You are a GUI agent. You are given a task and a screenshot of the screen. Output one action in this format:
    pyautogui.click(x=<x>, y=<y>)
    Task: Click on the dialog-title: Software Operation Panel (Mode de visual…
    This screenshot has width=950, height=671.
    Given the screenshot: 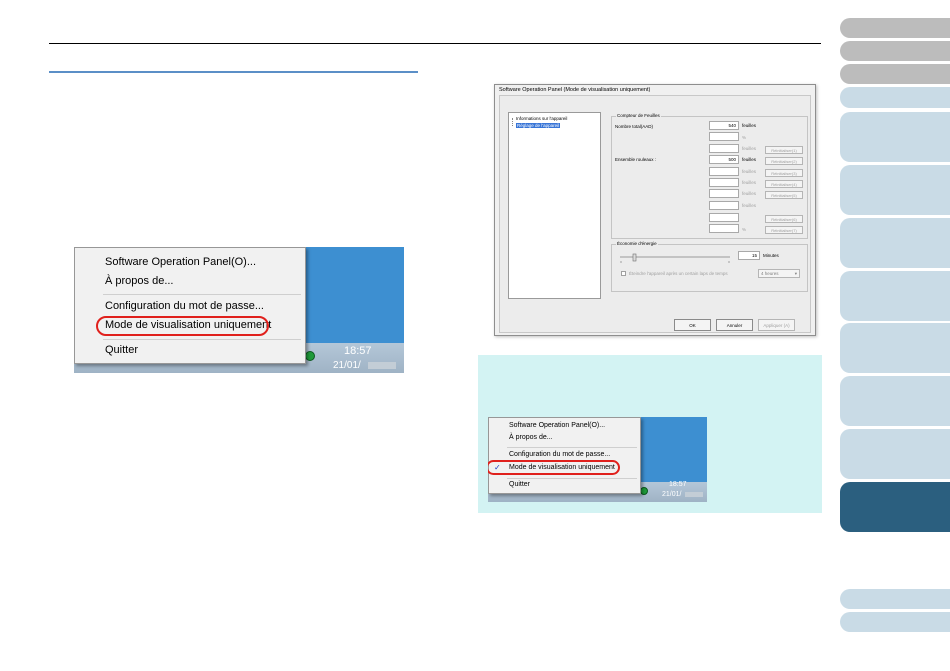 What is the action you would take?
    pyautogui.click(x=575, y=90)
    